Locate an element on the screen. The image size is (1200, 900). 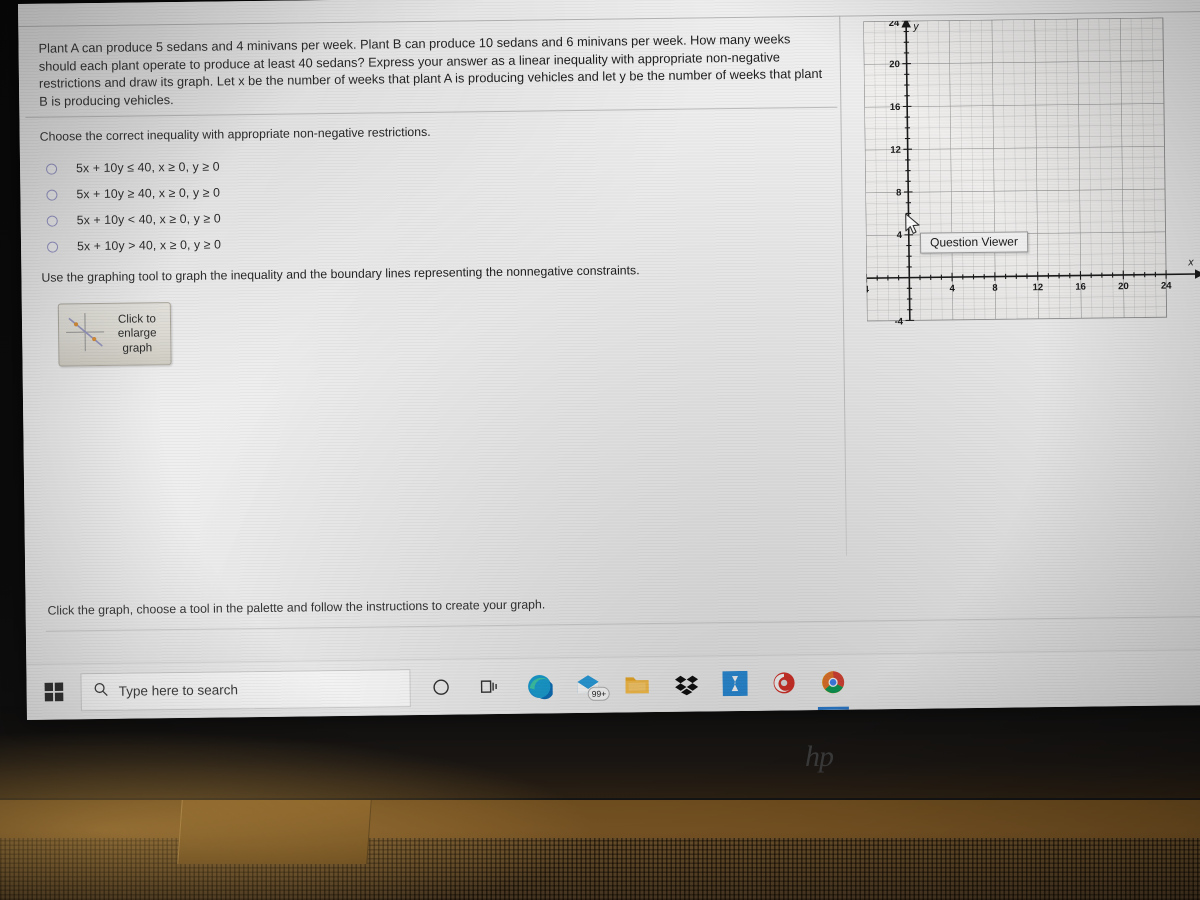
search-icon is located at coordinates (101, 691).